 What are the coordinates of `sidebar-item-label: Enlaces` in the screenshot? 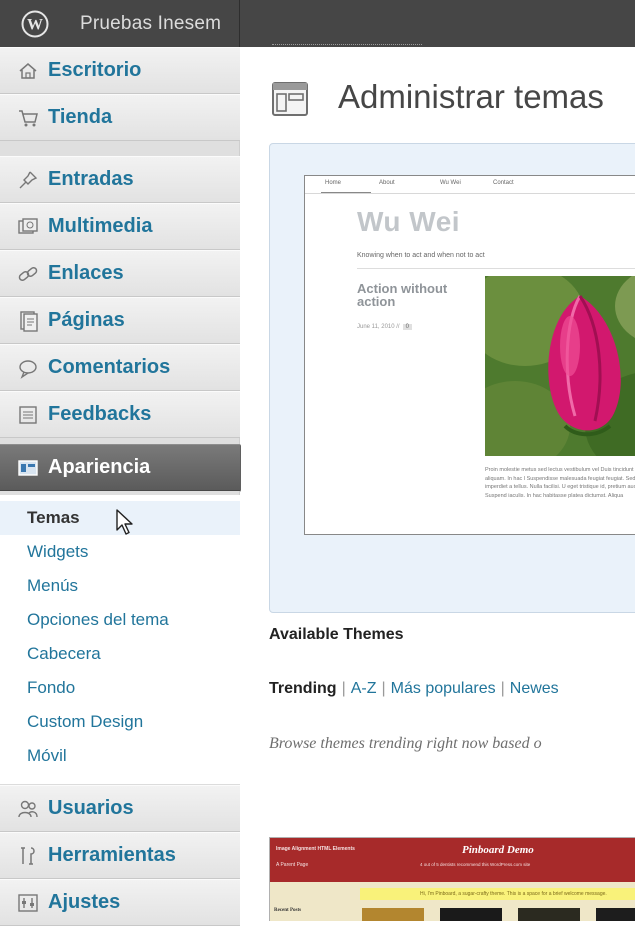 It's located at (86, 273).